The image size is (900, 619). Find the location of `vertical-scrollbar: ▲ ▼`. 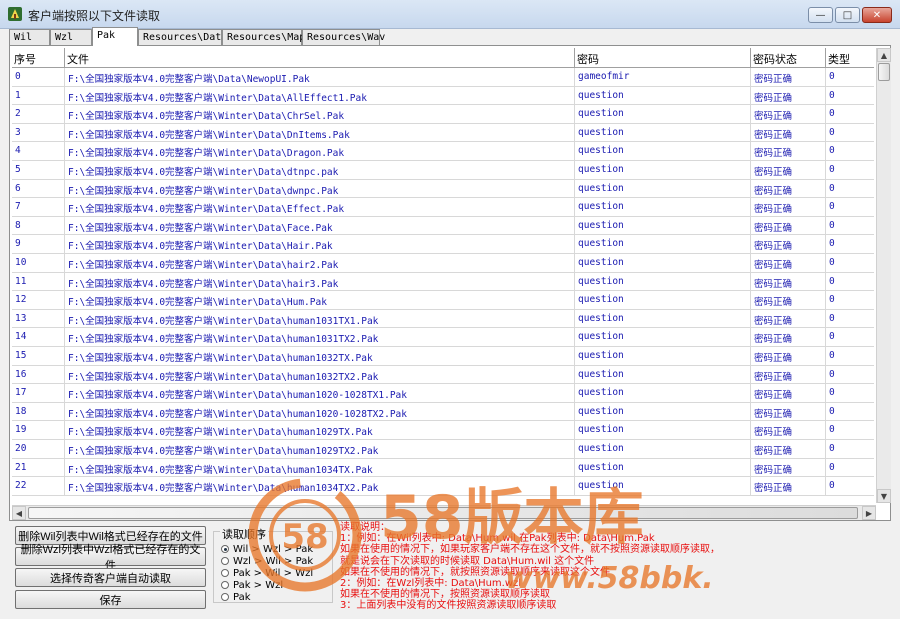

vertical-scrollbar: ▲ ▼ is located at coordinates (883, 275).